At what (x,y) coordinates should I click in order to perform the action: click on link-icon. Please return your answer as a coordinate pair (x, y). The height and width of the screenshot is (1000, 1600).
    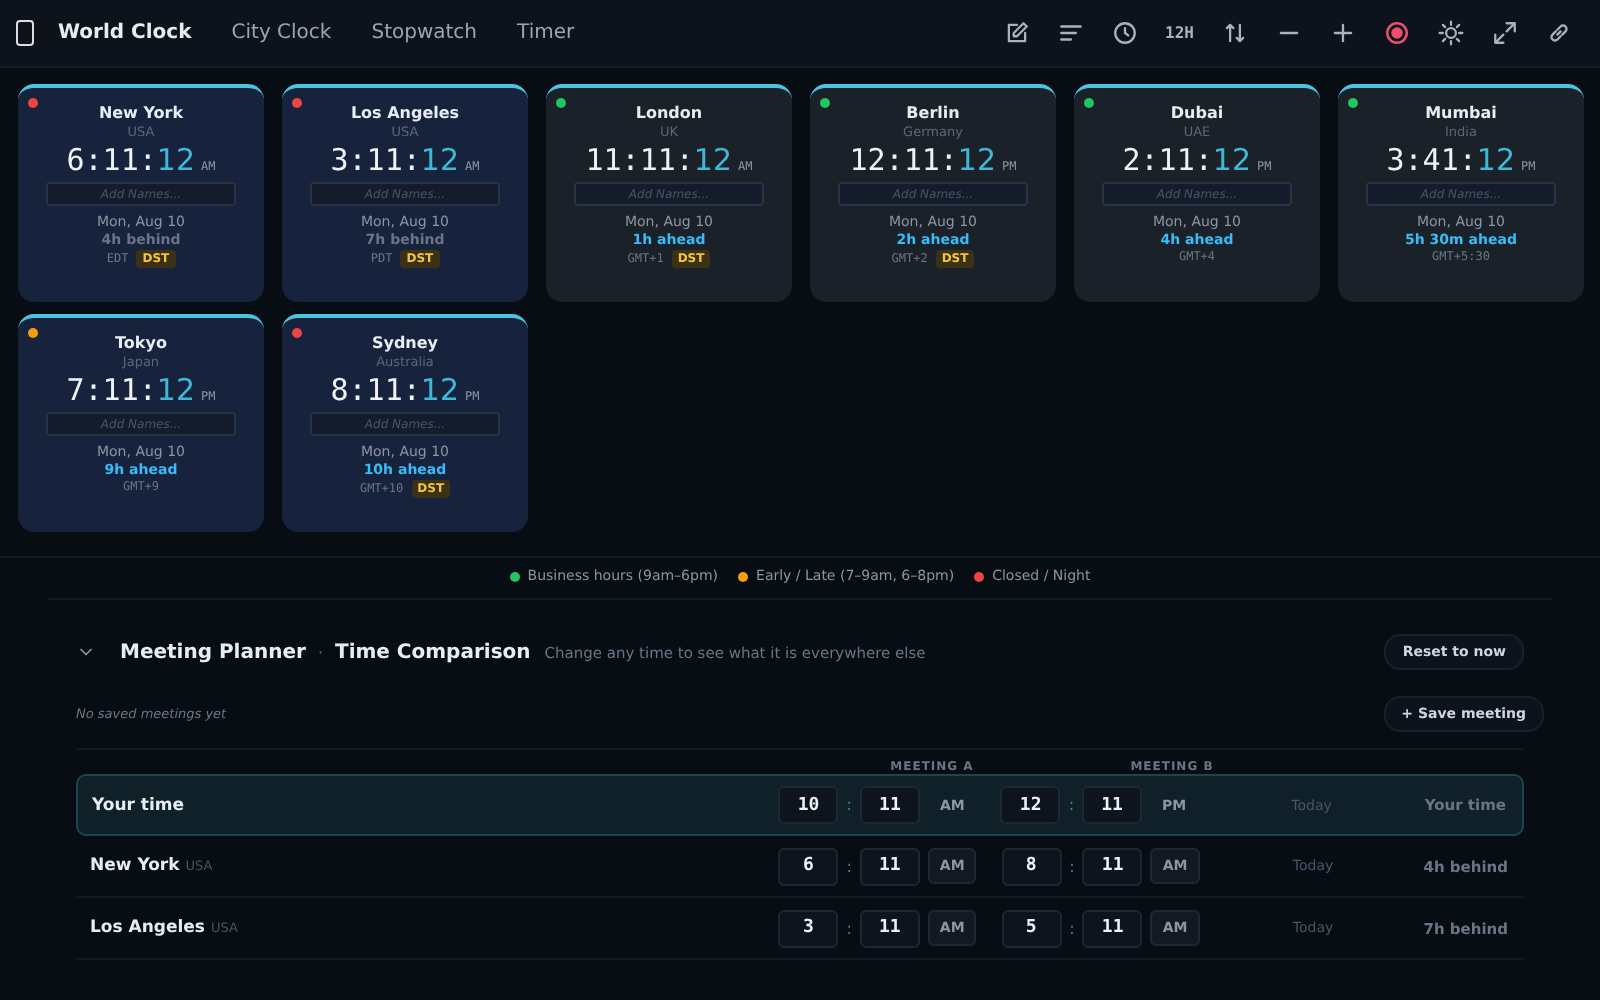
    Looking at the image, I should click on (1559, 33).